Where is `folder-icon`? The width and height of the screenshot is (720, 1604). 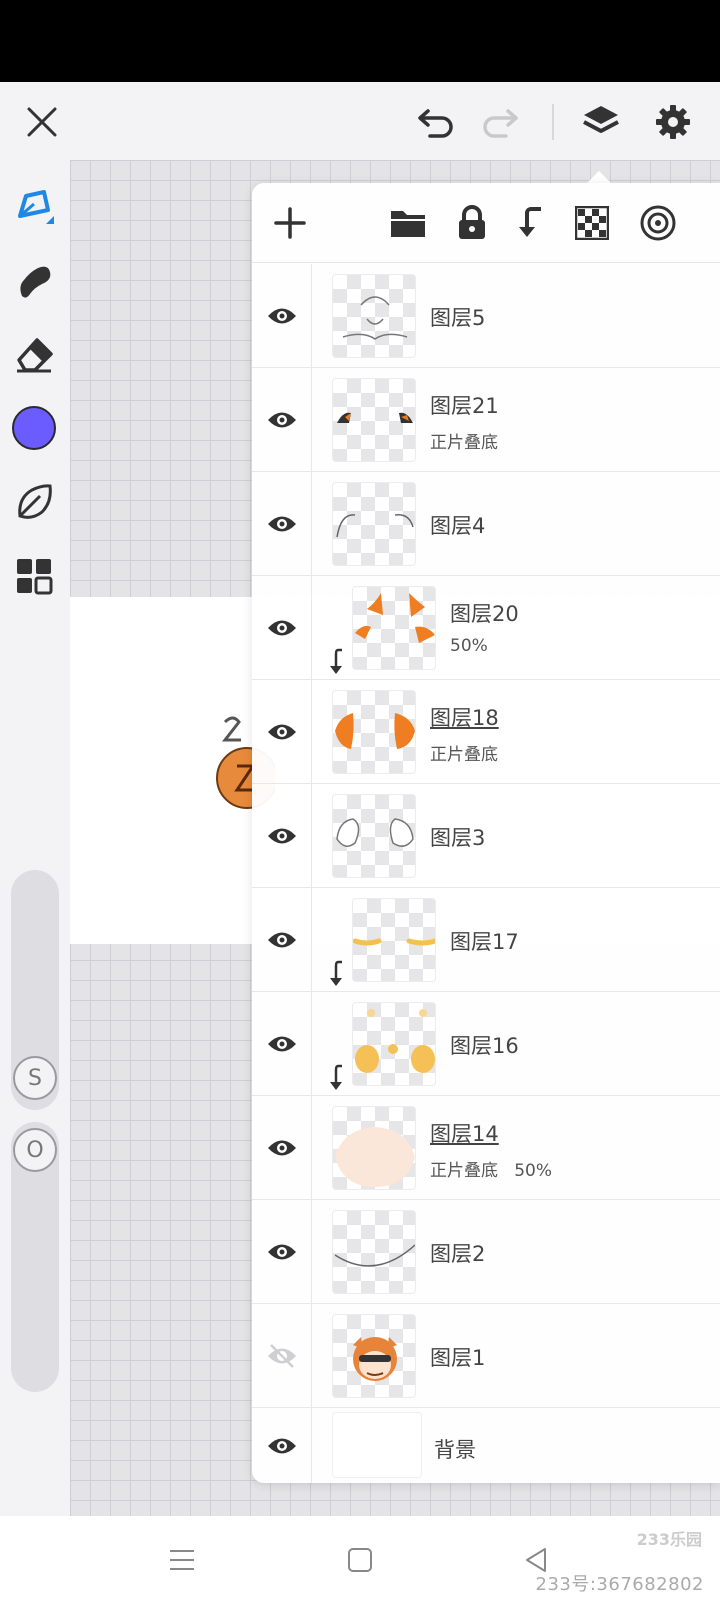
folder-icon is located at coordinates (408, 223).